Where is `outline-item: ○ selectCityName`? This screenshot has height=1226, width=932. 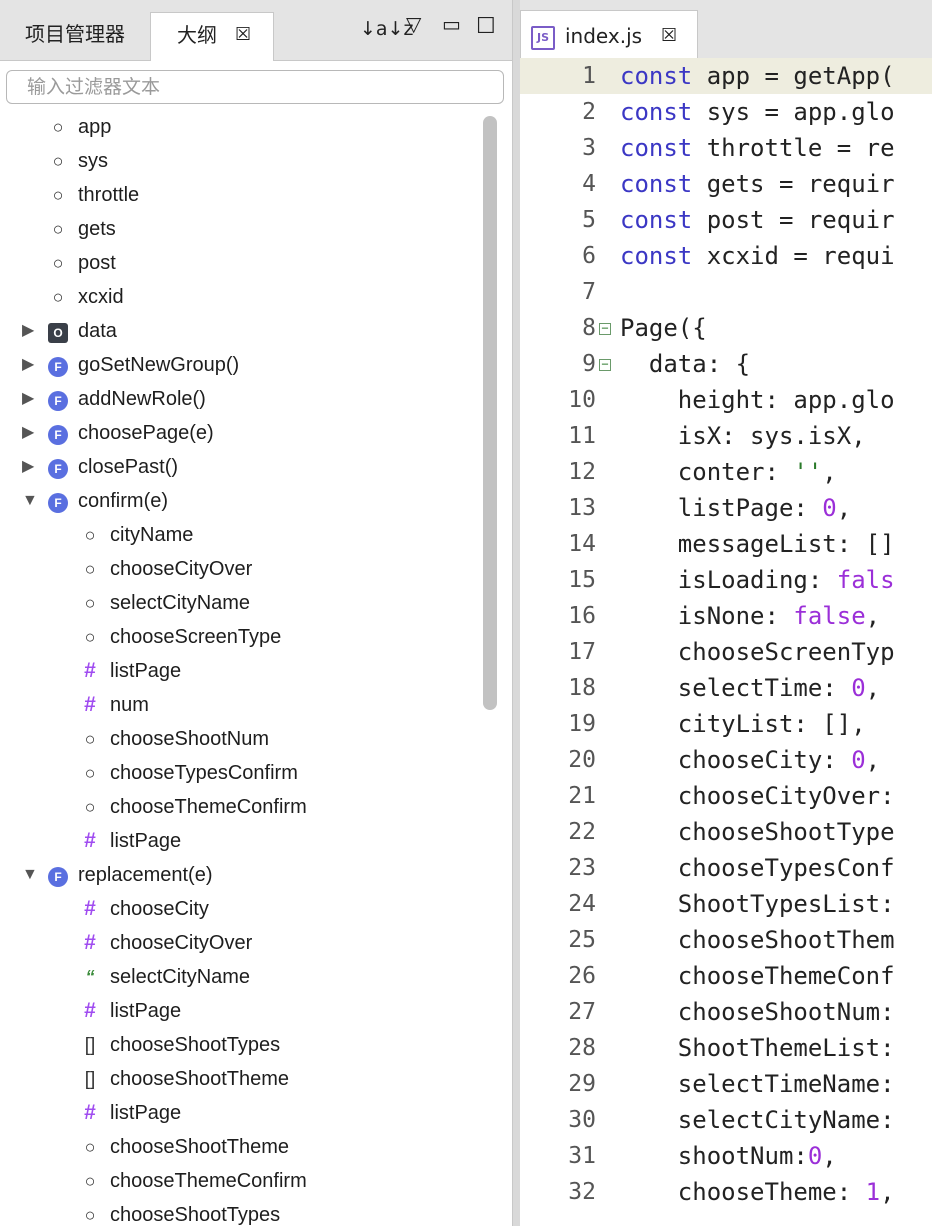 outline-item: ○ selectCityName is located at coordinates (240, 603).